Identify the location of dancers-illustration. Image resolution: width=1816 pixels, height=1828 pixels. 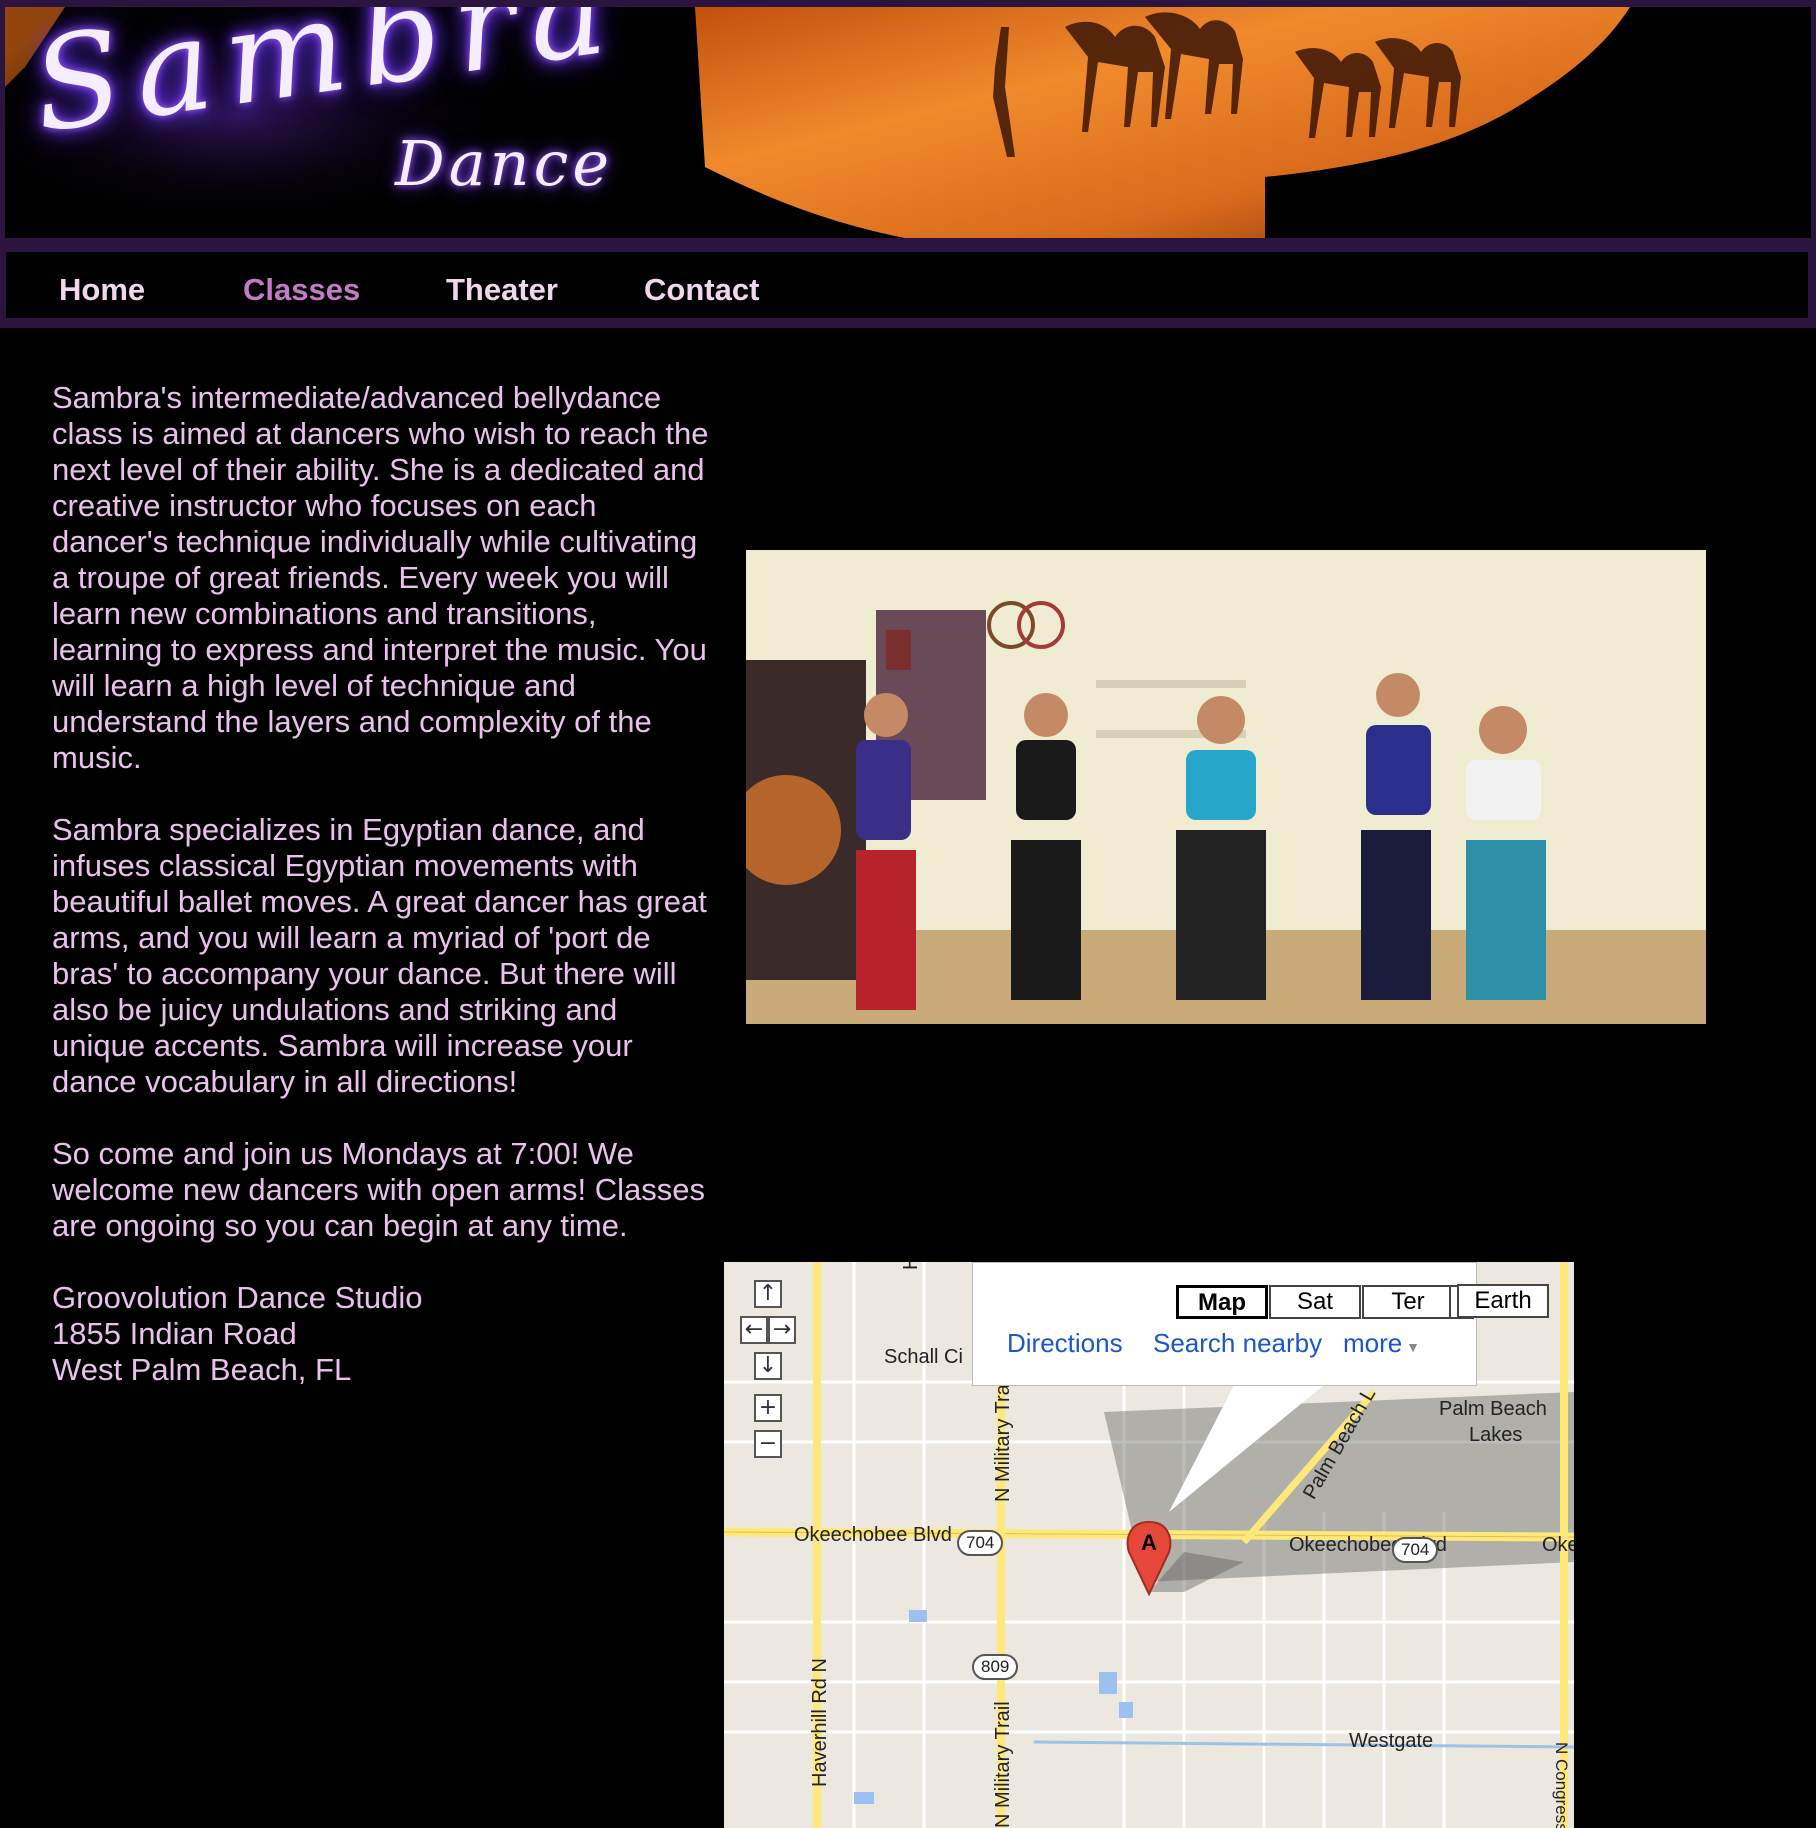
(1226, 787).